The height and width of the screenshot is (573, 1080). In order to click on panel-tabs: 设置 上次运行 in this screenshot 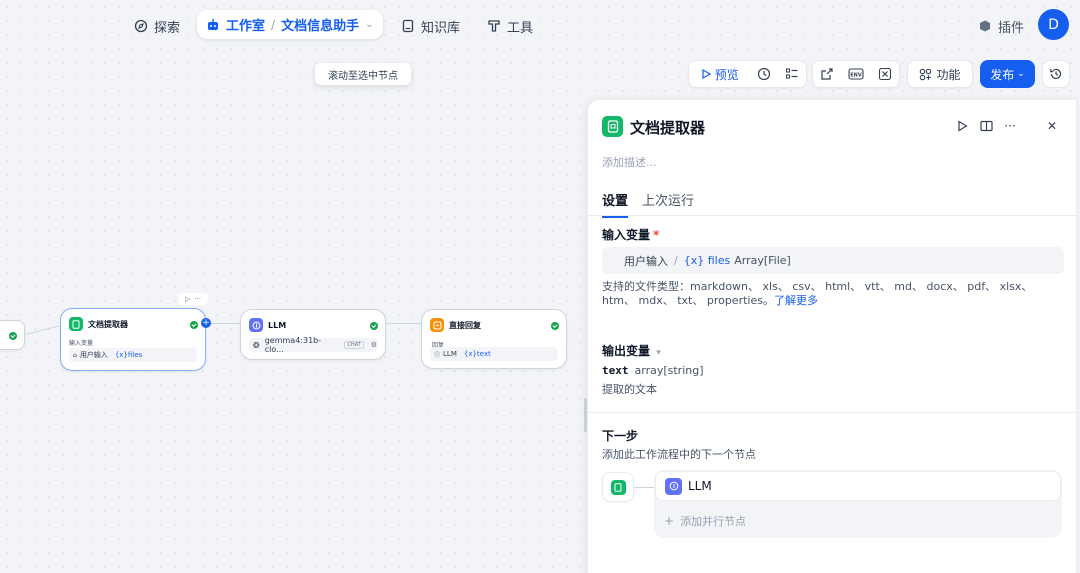, I will do `click(648, 204)`.